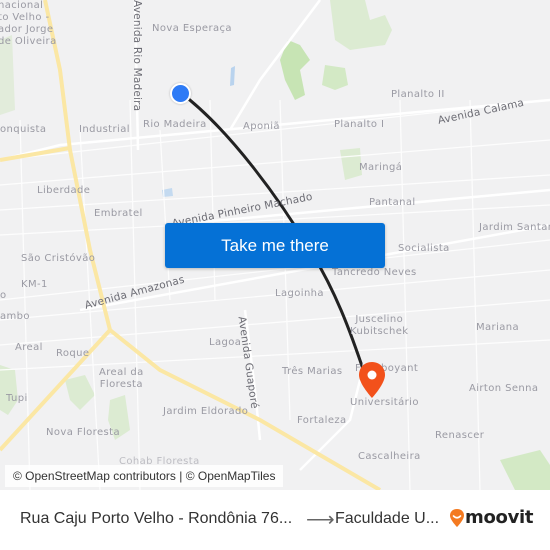 Image resolution: width=550 pixels, height=550 pixels. I want to click on map-label-socialista: Socialista, so click(424, 248).